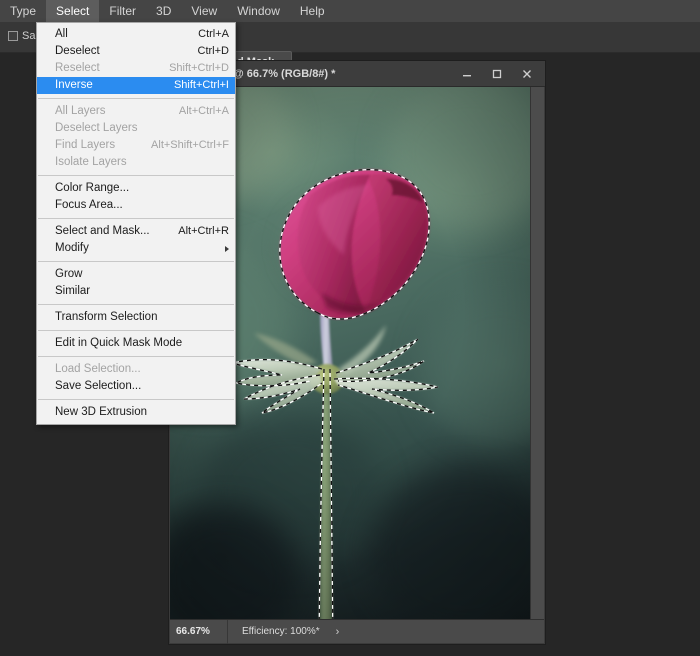 The image size is (700, 656). What do you see at coordinates (136, 51) in the screenshot?
I see `menu-item-deselect: Deselect Ctrl+D` at bounding box center [136, 51].